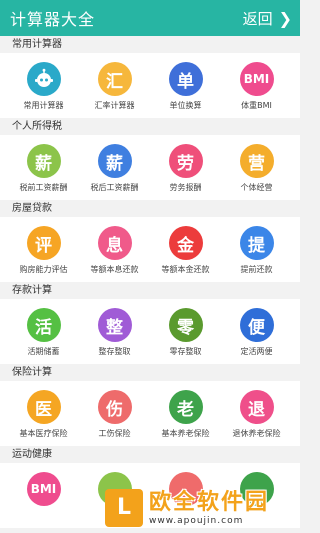 The height and width of the screenshot is (533, 320). Describe the element at coordinates (257, 18) in the screenshot. I see `back-label: 返回` at that location.